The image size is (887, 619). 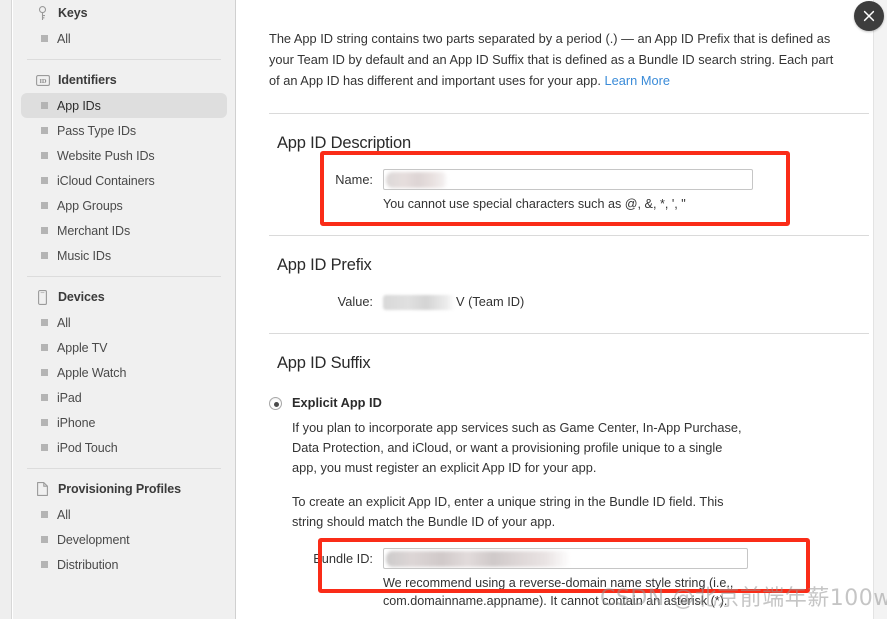 What do you see at coordinates (568, 179) in the screenshot?
I see `name-input` at bounding box center [568, 179].